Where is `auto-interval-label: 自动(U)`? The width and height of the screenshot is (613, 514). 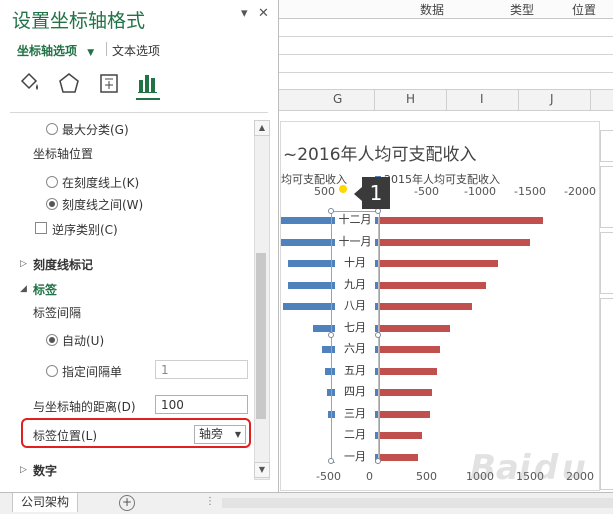
auto-interval-label: 自动(U) is located at coordinates (83, 341).